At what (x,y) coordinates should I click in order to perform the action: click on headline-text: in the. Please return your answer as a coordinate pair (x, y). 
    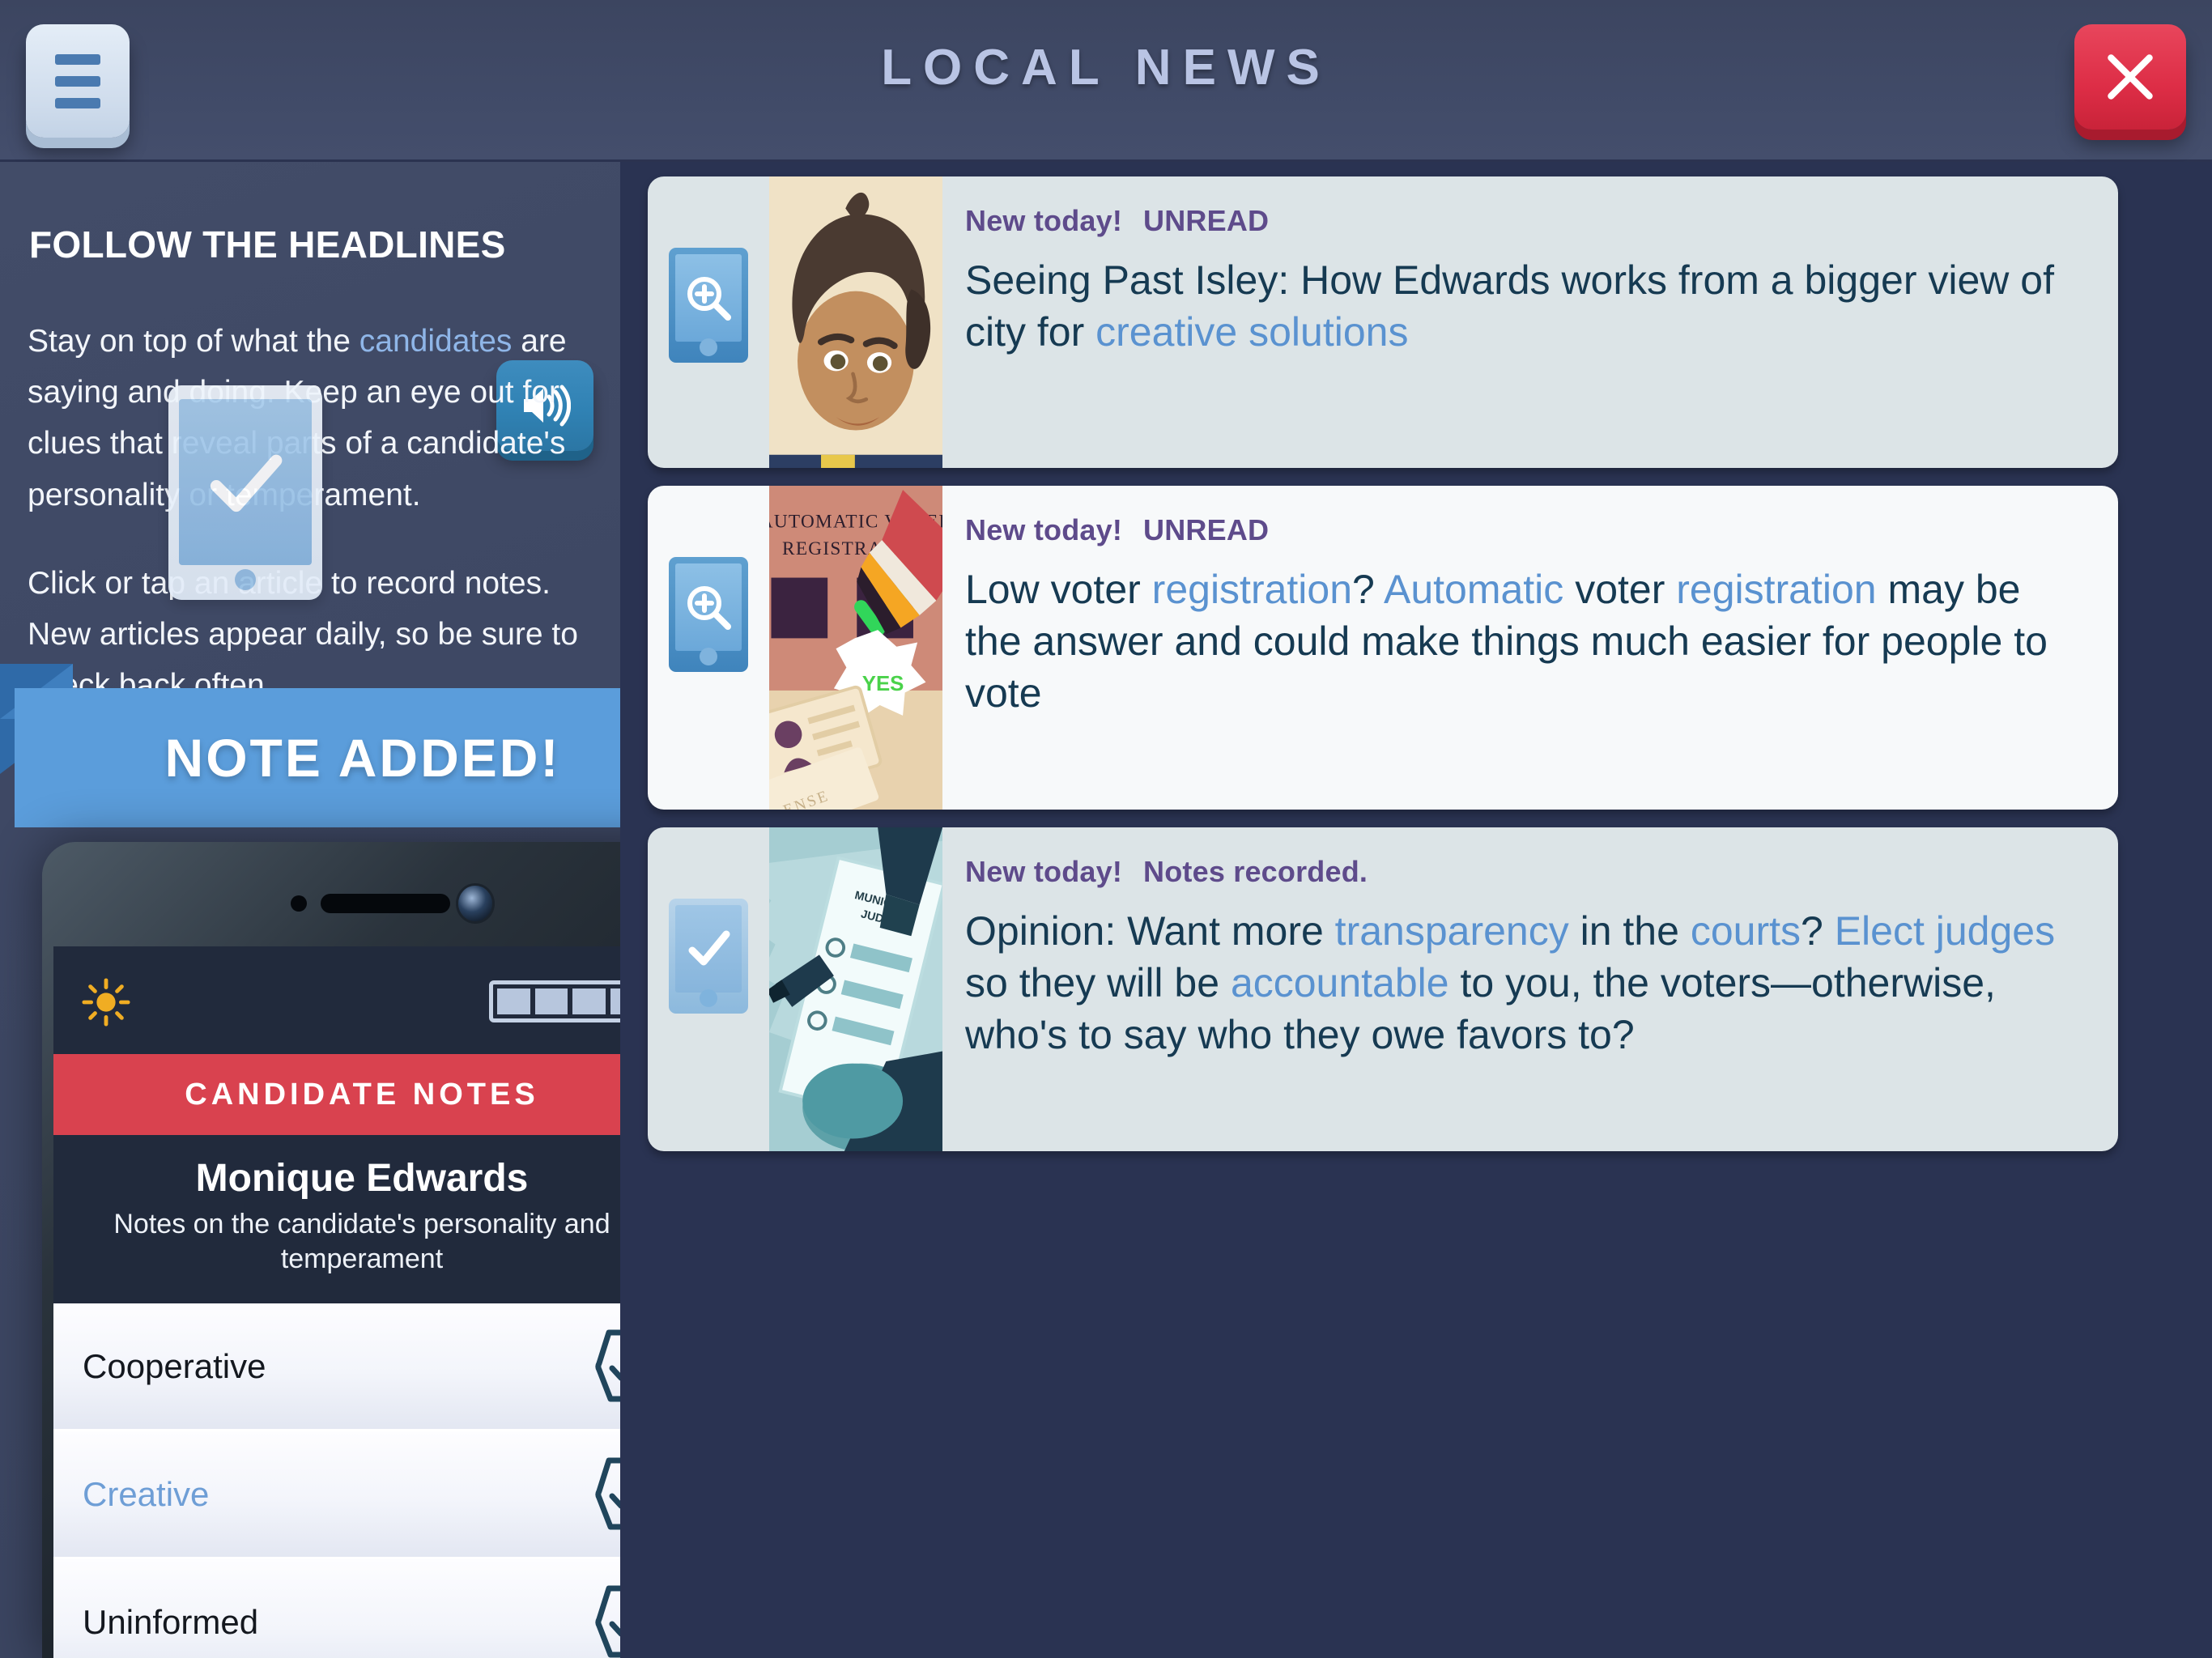
    Looking at the image, I should click on (1630, 931).